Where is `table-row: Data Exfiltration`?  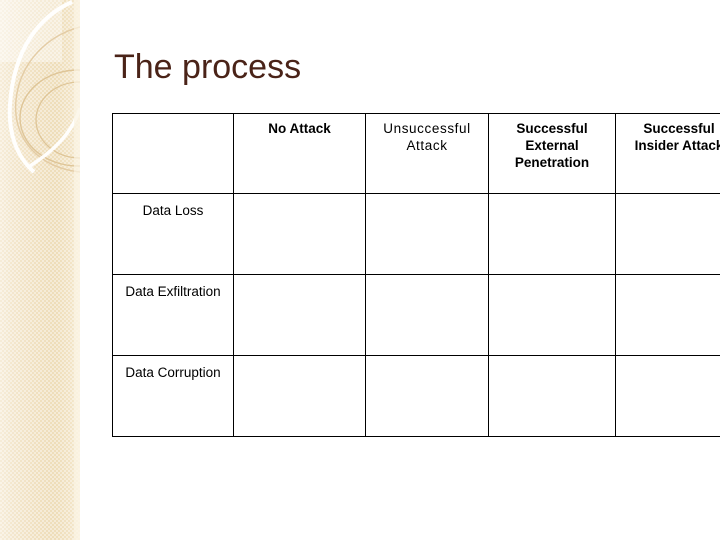 table-row: Data Exfiltration is located at coordinates (416, 315).